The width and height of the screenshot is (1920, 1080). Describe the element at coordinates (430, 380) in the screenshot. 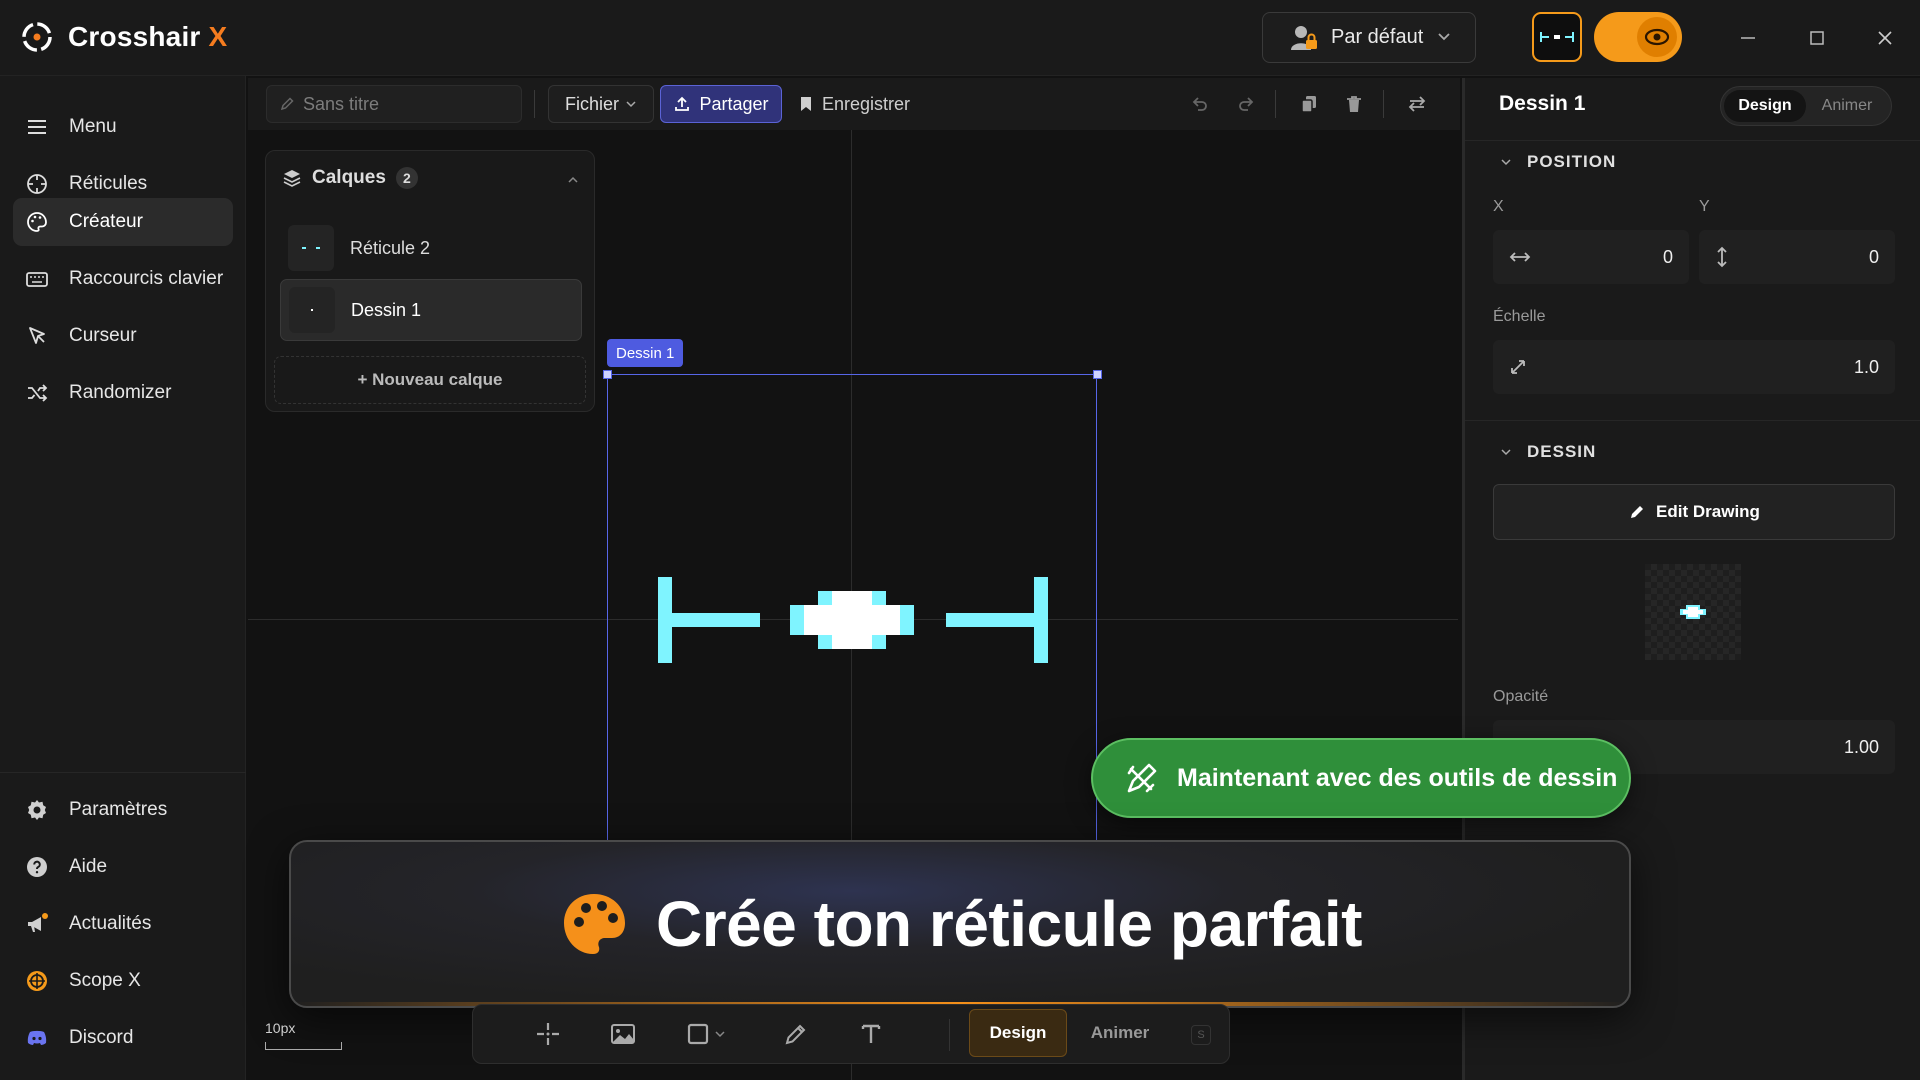

I see `new-layer-button: + Nouveau calque` at that location.